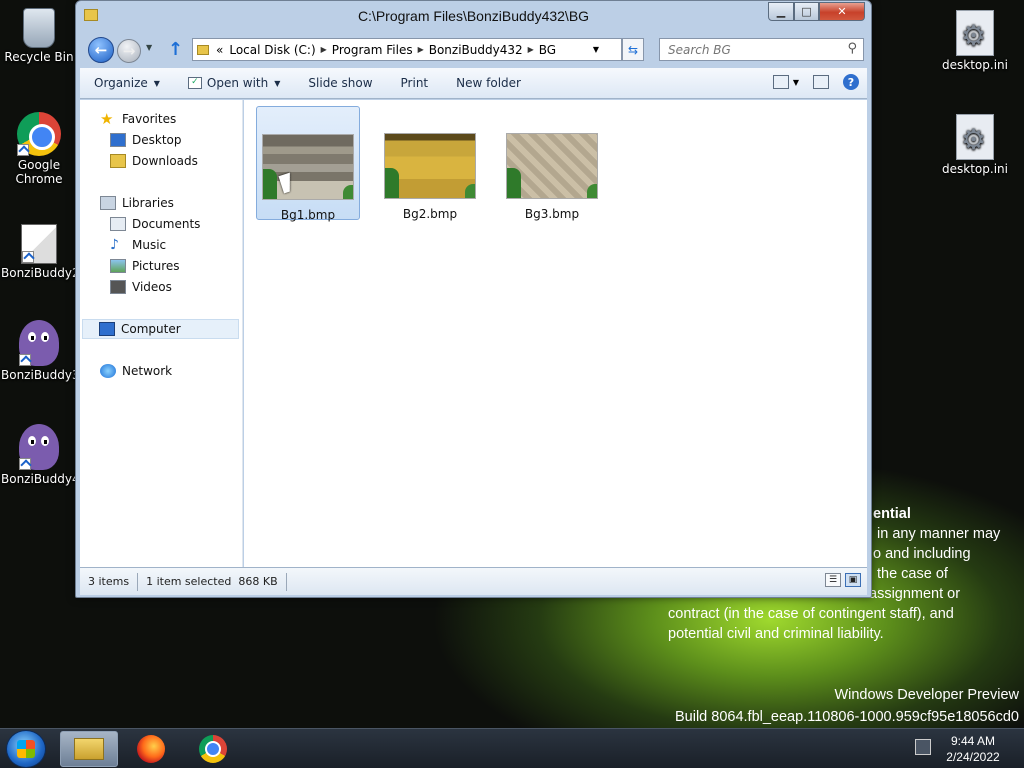 This screenshot has height=768, width=1024. What do you see at coordinates (308, 215) in the screenshot?
I see `file-name: Bg1.bmp` at bounding box center [308, 215].